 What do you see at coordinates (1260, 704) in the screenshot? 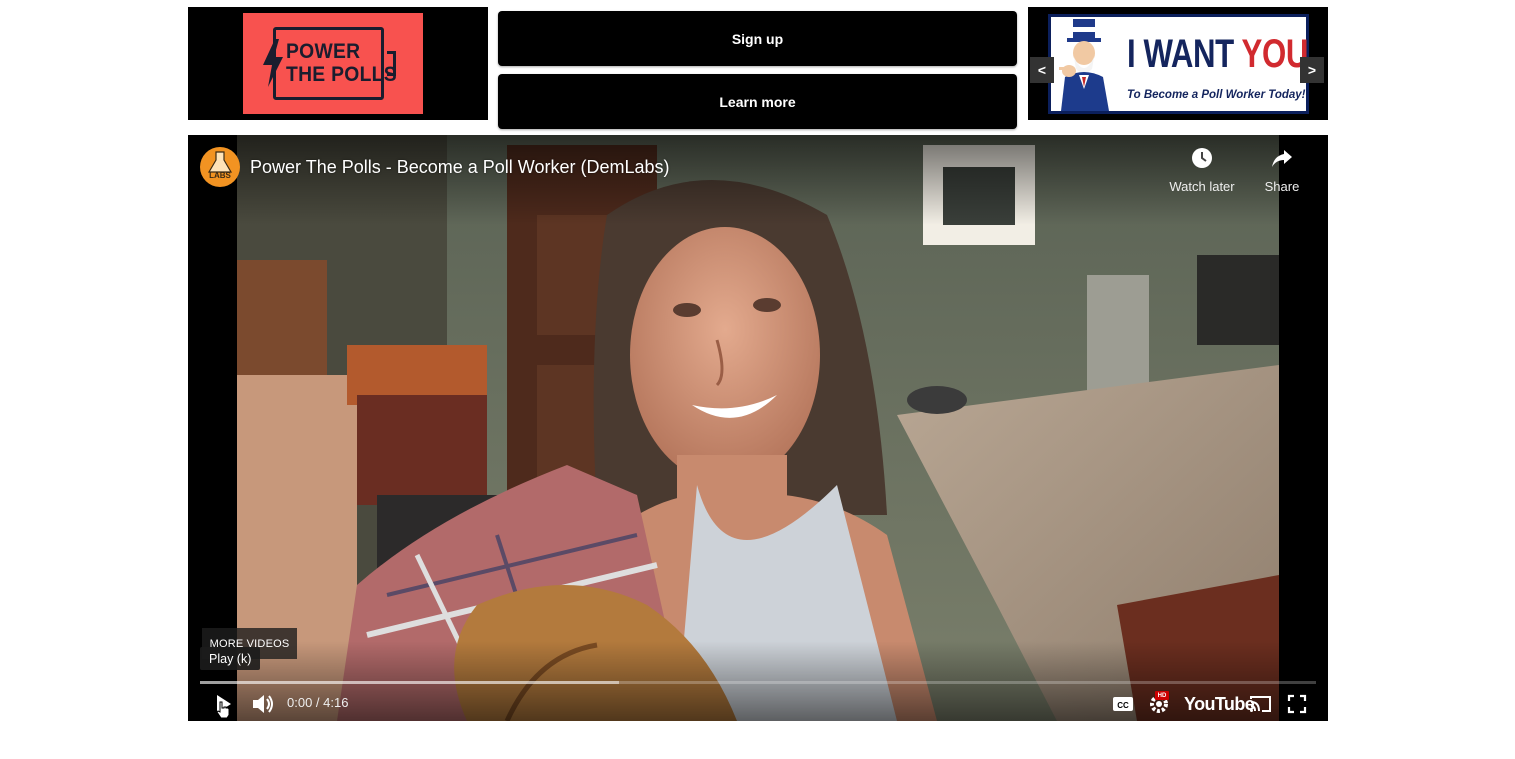
I see `cast-icon` at bounding box center [1260, 704].